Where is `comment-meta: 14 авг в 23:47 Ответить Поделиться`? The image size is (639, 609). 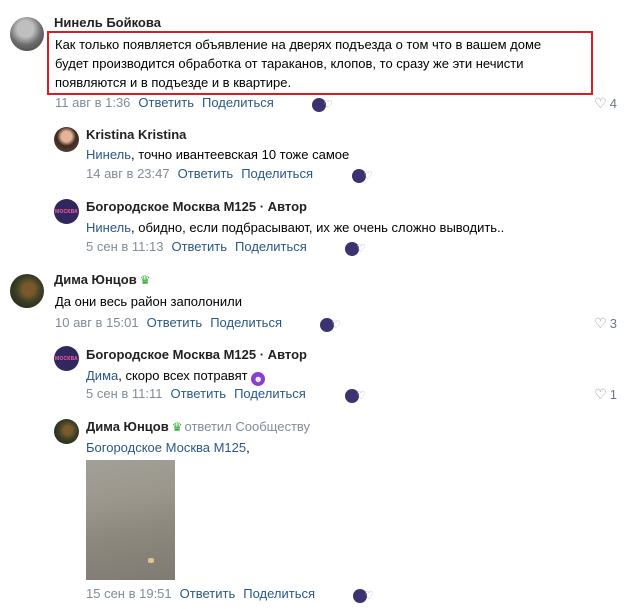 comment-meta: 14 авг в 23:47 Ответить Поделиться is located at coordinates (199, 173).